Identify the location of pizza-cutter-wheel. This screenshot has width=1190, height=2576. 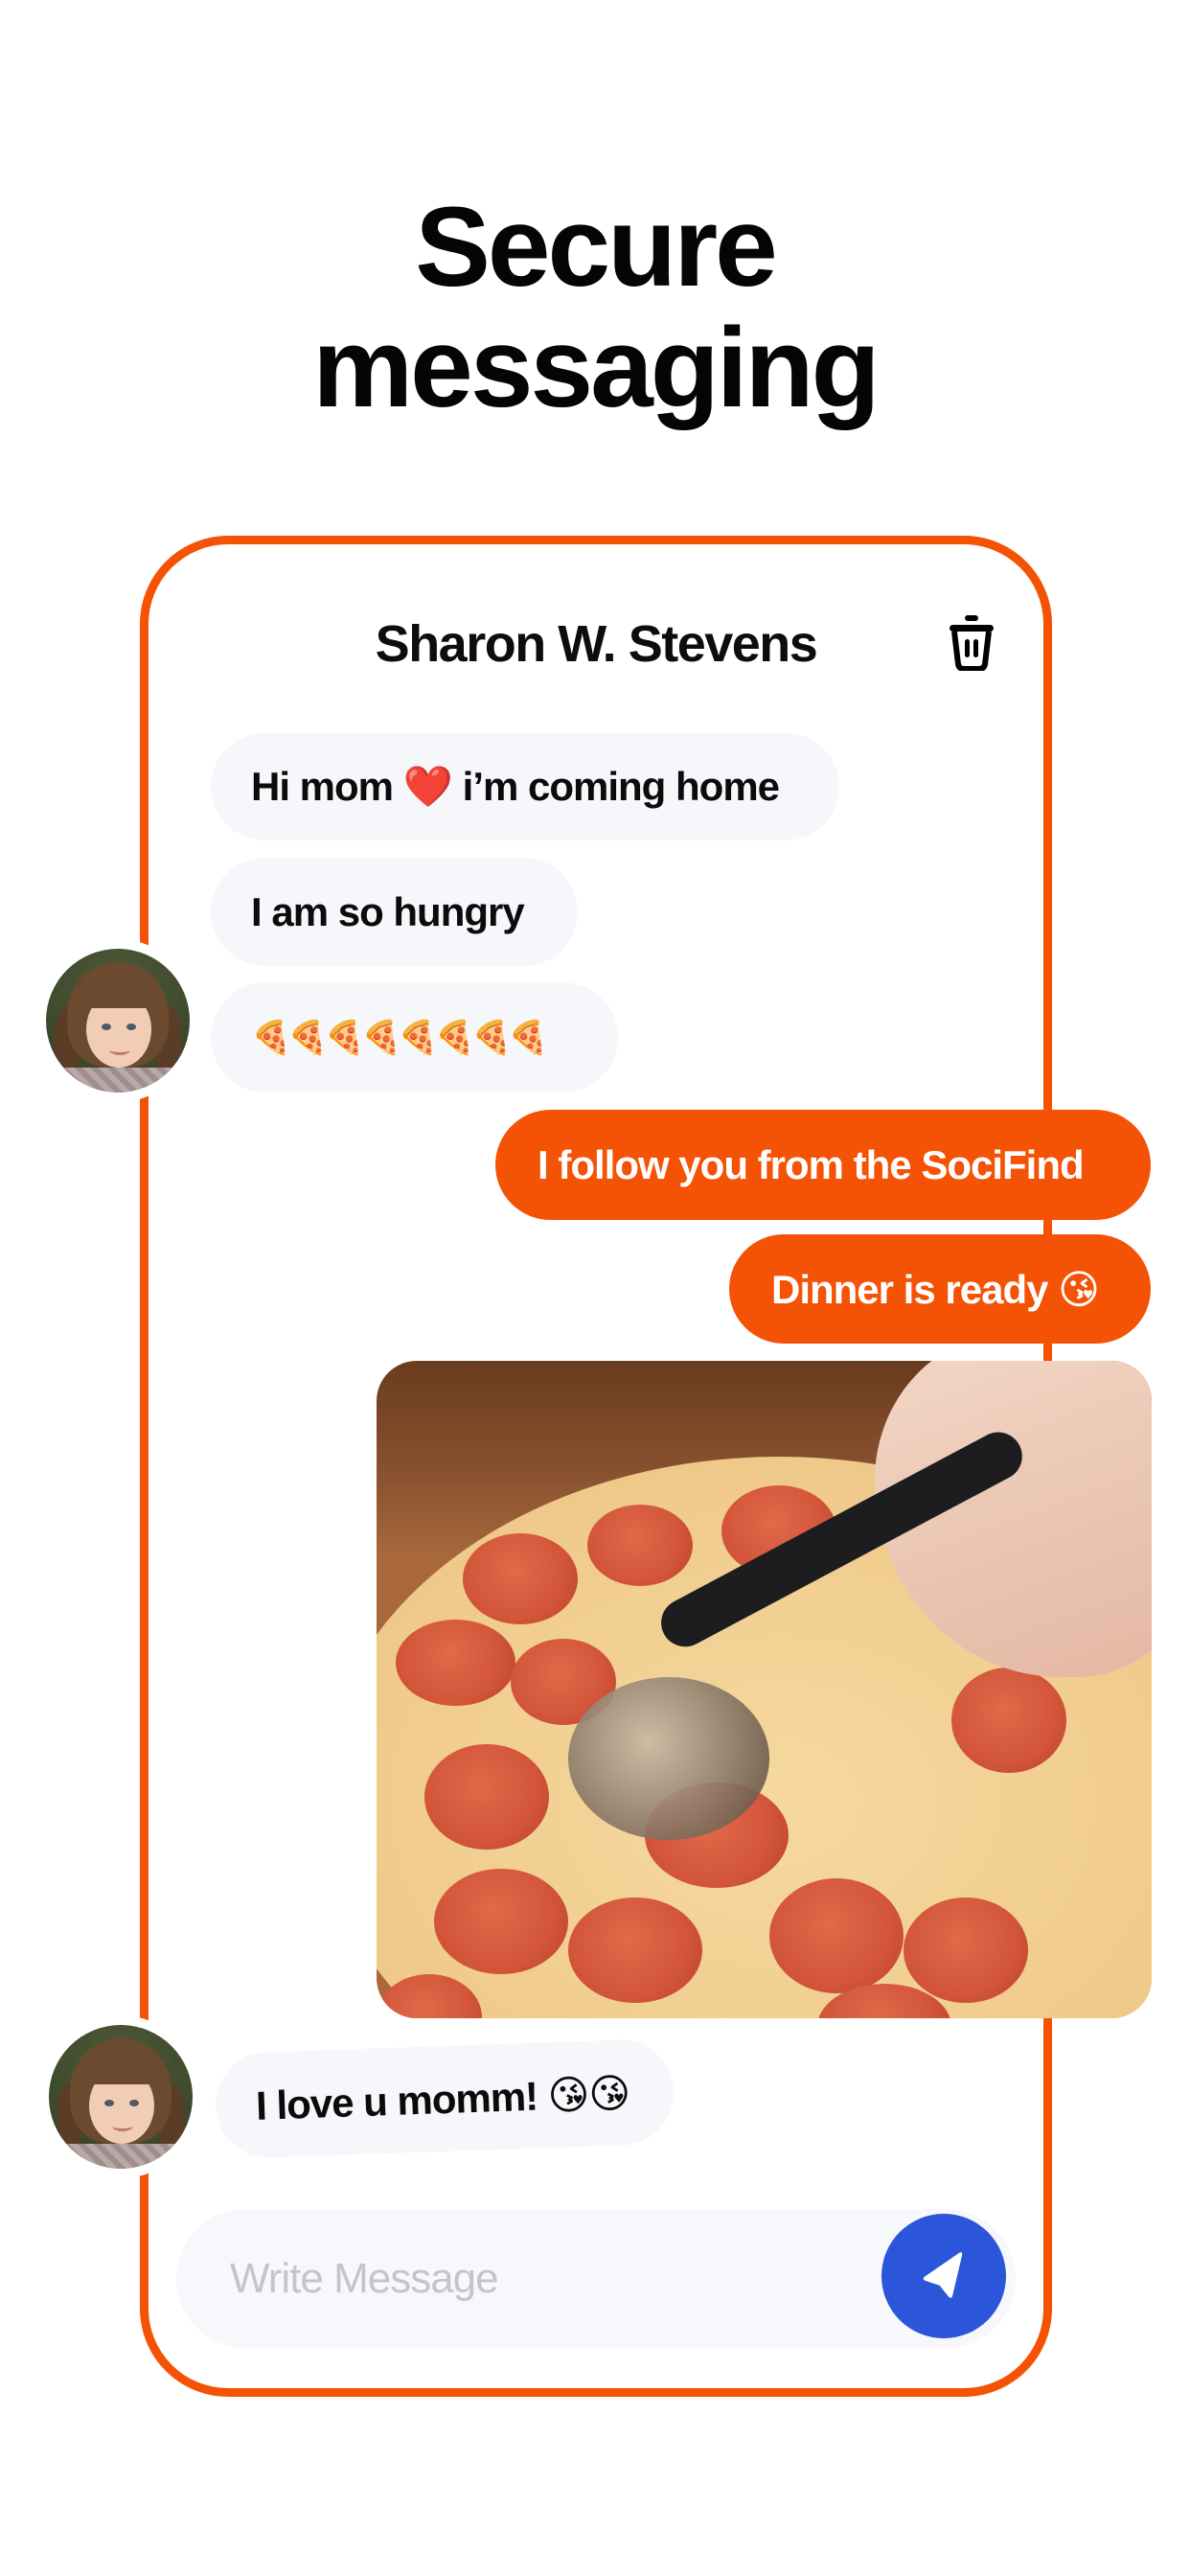
(669, 1759).